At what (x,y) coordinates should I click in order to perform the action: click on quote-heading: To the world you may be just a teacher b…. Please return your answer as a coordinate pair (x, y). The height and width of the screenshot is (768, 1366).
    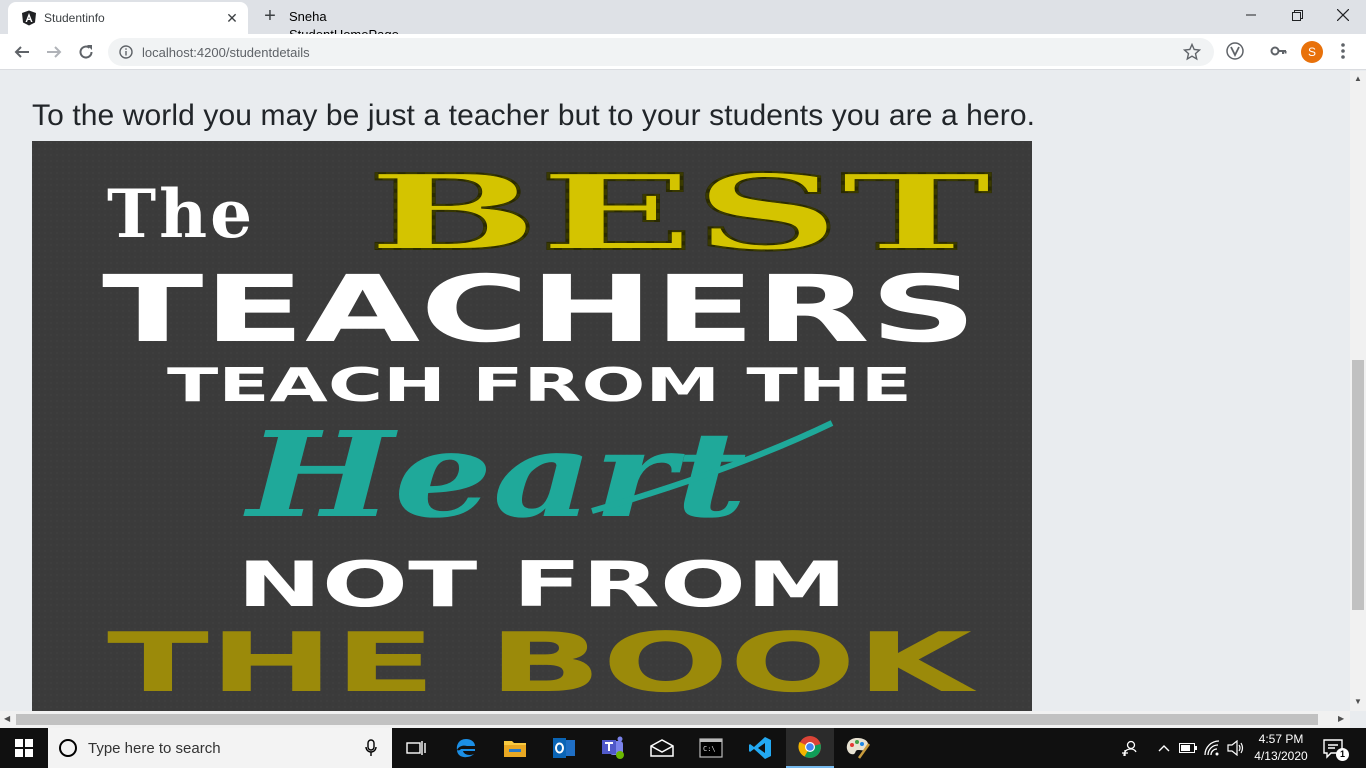
    Looking at the image, I should click on (534, 115).